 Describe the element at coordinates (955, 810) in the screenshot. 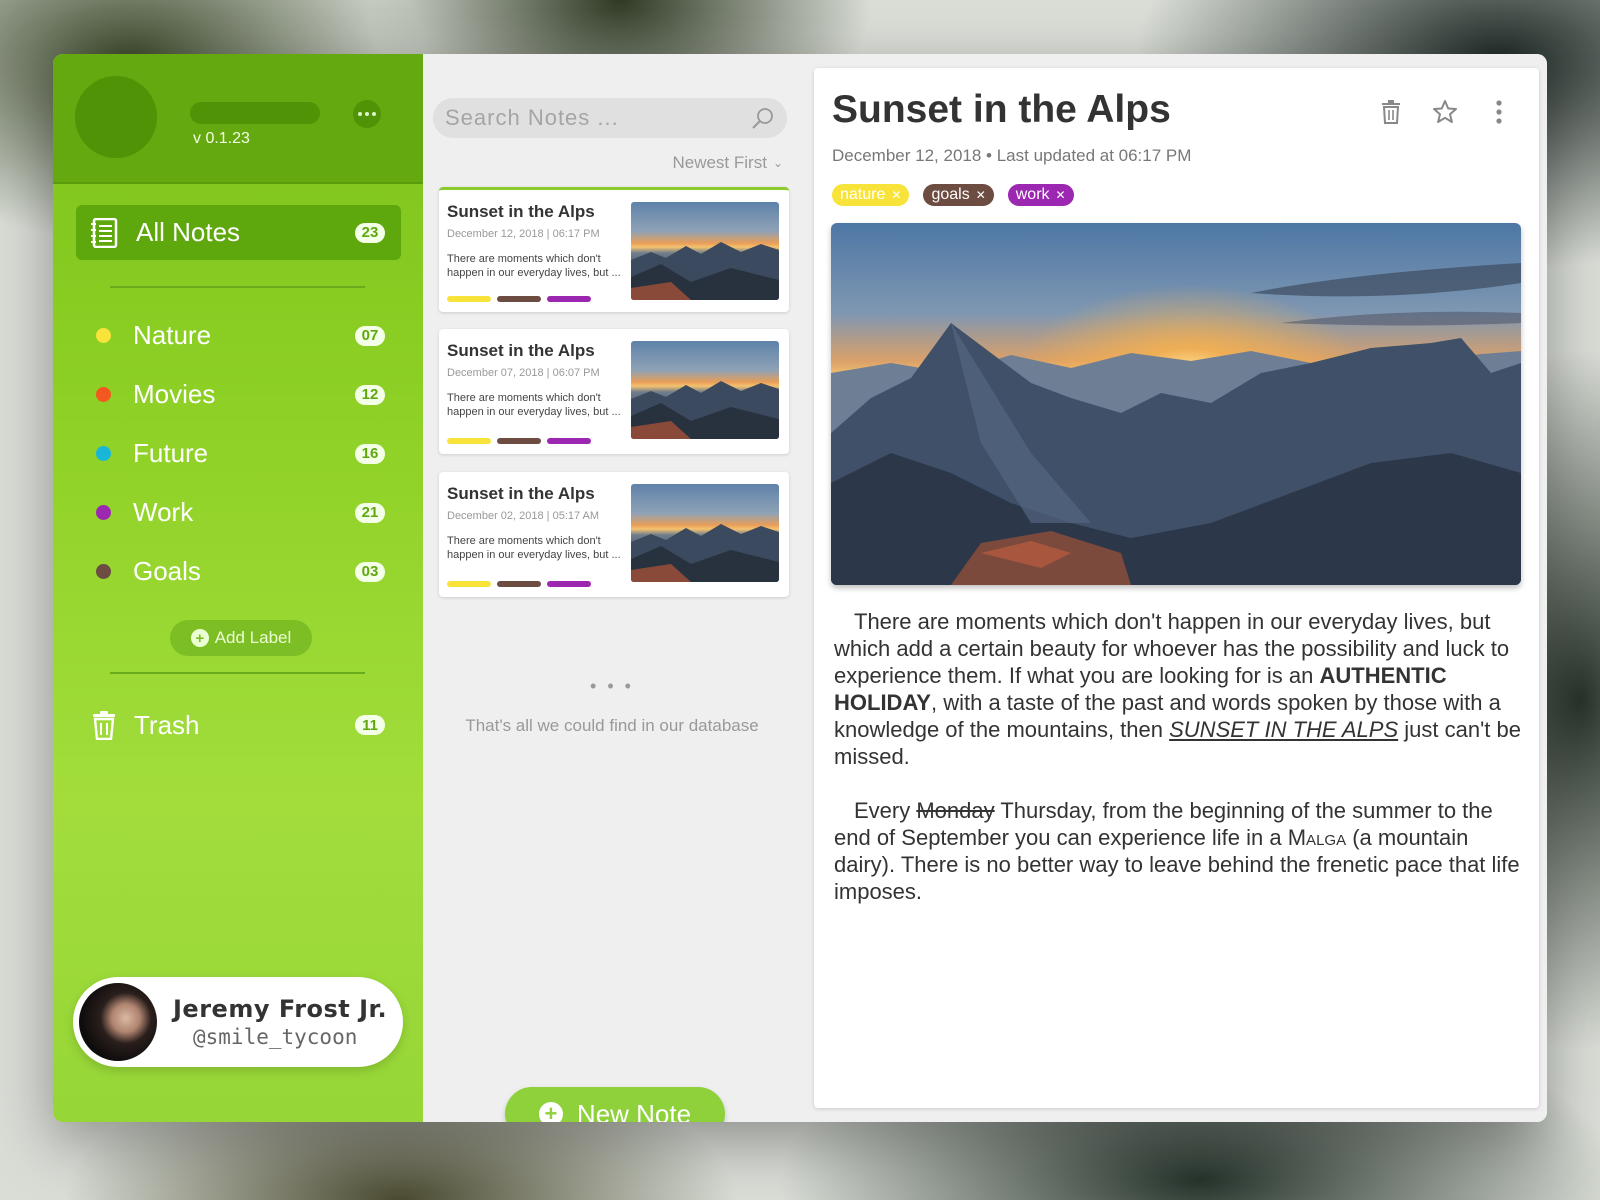

I see `strikethrough-text: Monday` at that location.